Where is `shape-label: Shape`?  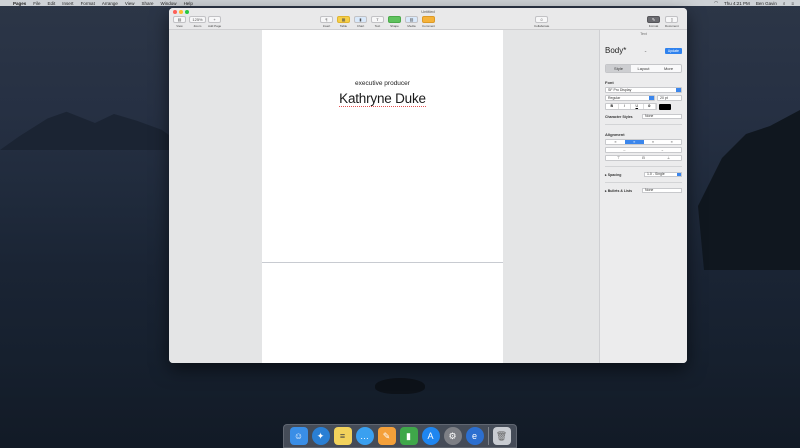
shape-label: Shape is located at coordinates (394, 26).